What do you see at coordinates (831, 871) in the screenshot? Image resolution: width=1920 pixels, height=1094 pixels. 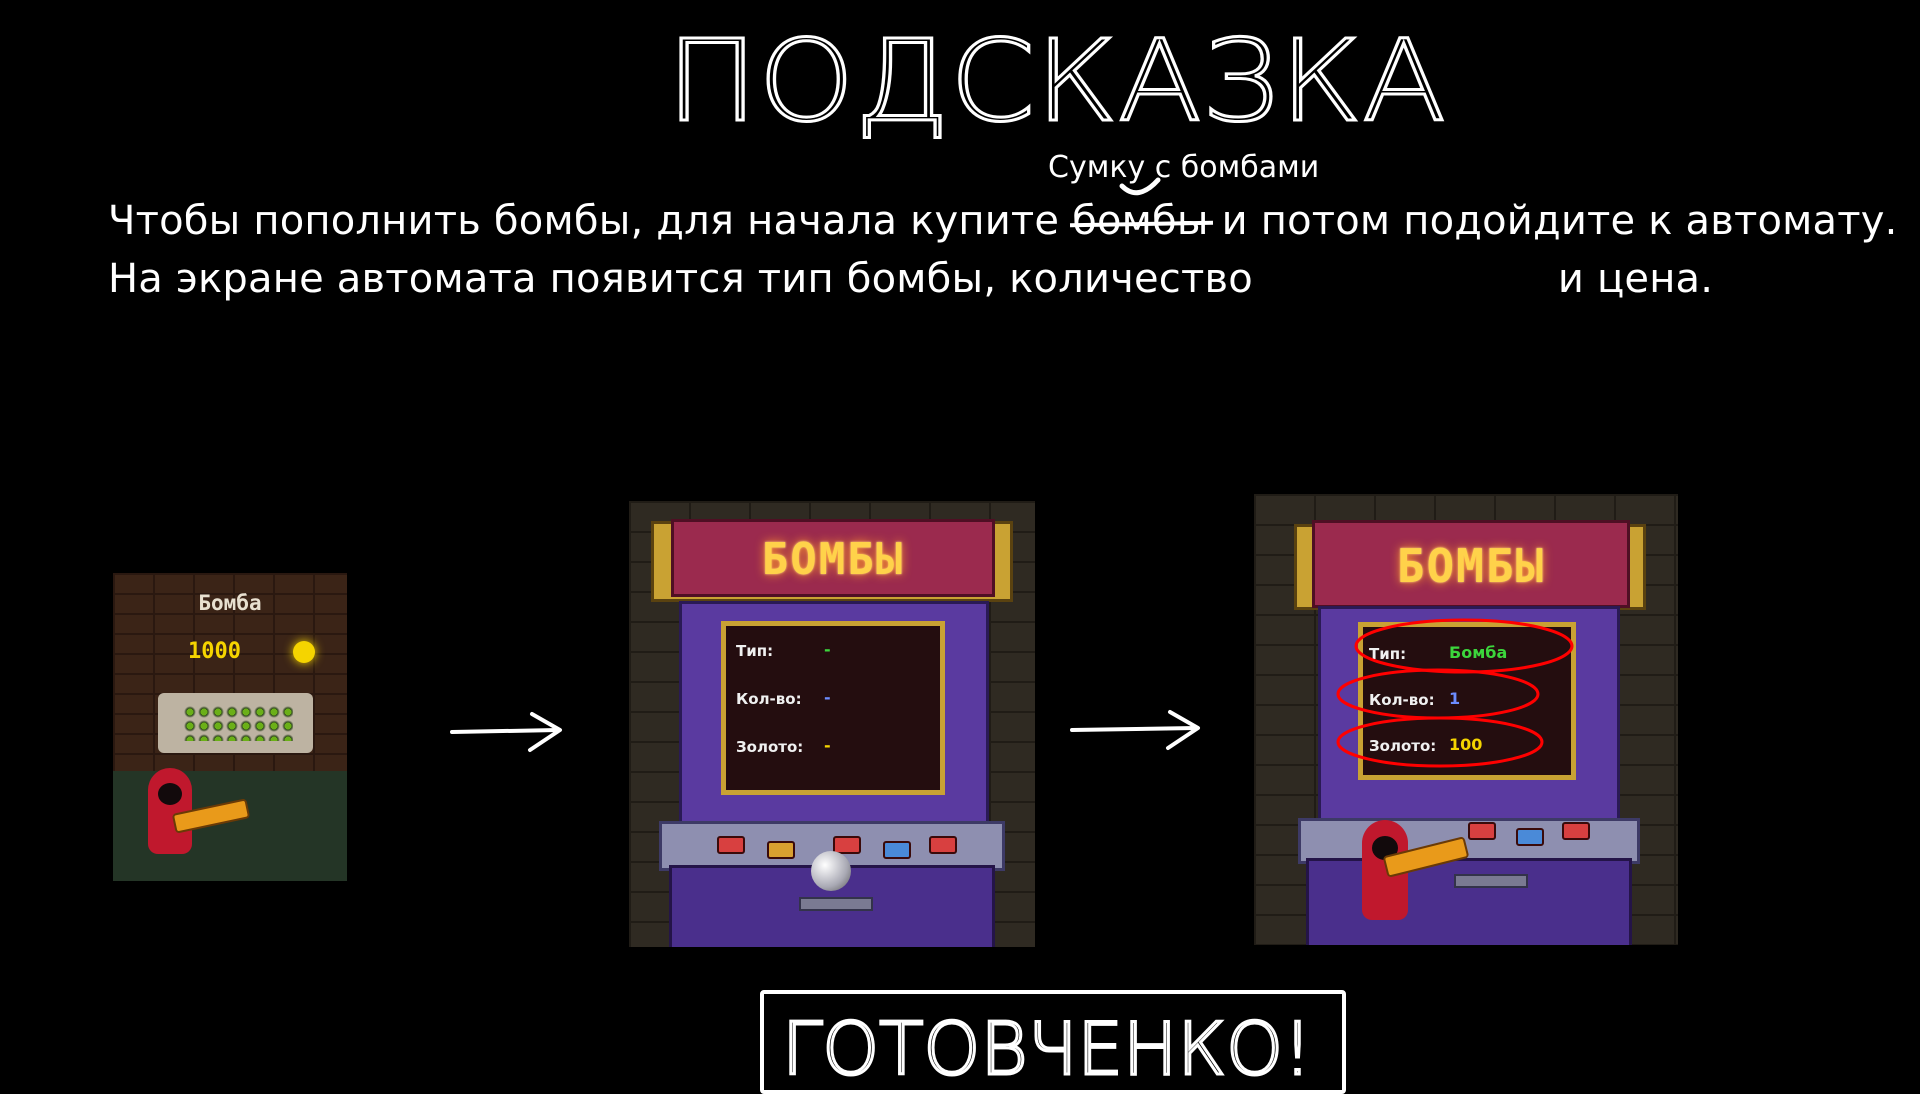 I see `joystick-ball-icon` at bounding box center [831, 871].